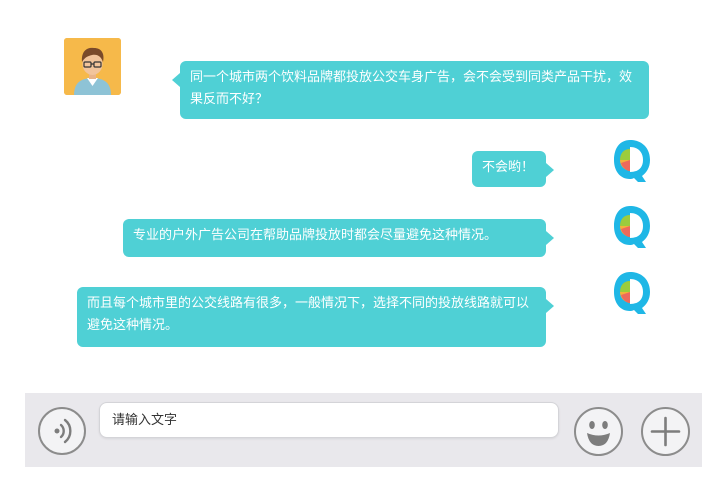 The height and width of the screenshot is (485, 726). I want to click on message-text: 不会哟！, so click(508, 167).